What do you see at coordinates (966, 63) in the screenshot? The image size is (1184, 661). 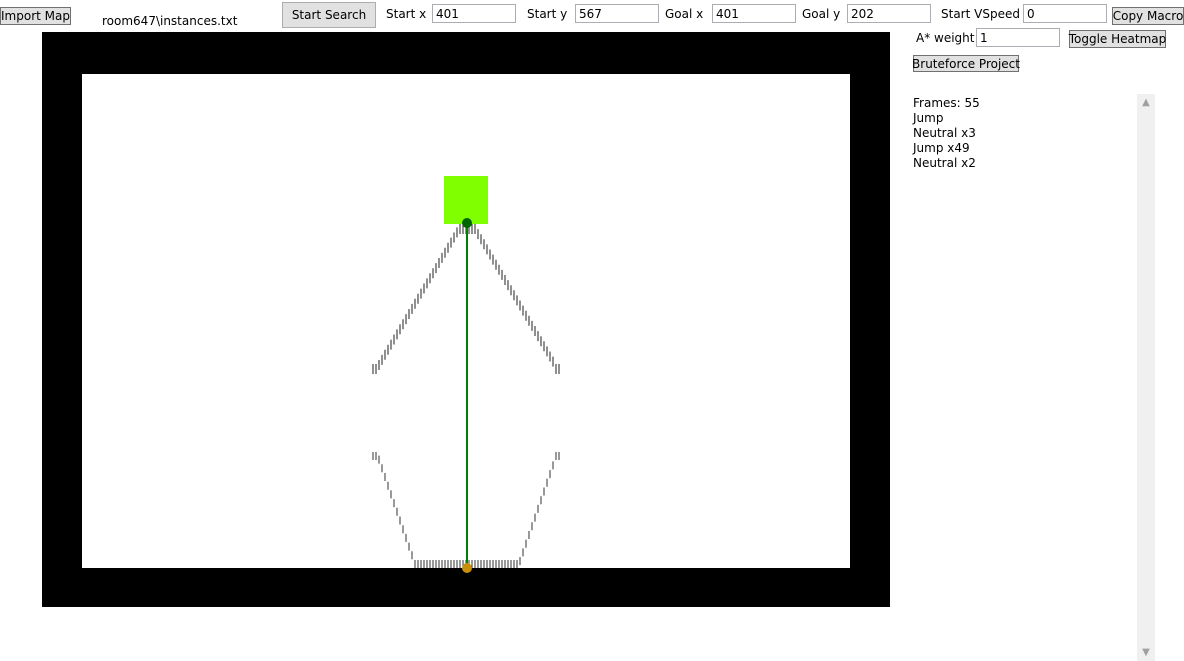 I see `bruteforce-project-button: Bruteforce Project` at bounding box center [966, 63].